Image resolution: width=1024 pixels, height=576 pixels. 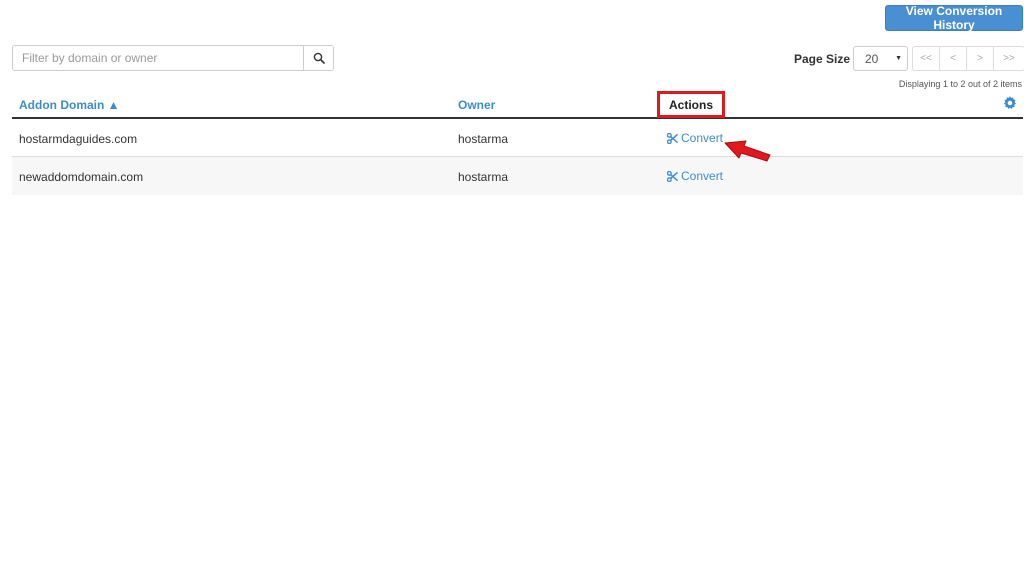 What do you see at coordinates (517, 103) in the screenshot?
I see `table-header: Addon Domain ▲ Owner Actions` at bounding box center [517, 103].